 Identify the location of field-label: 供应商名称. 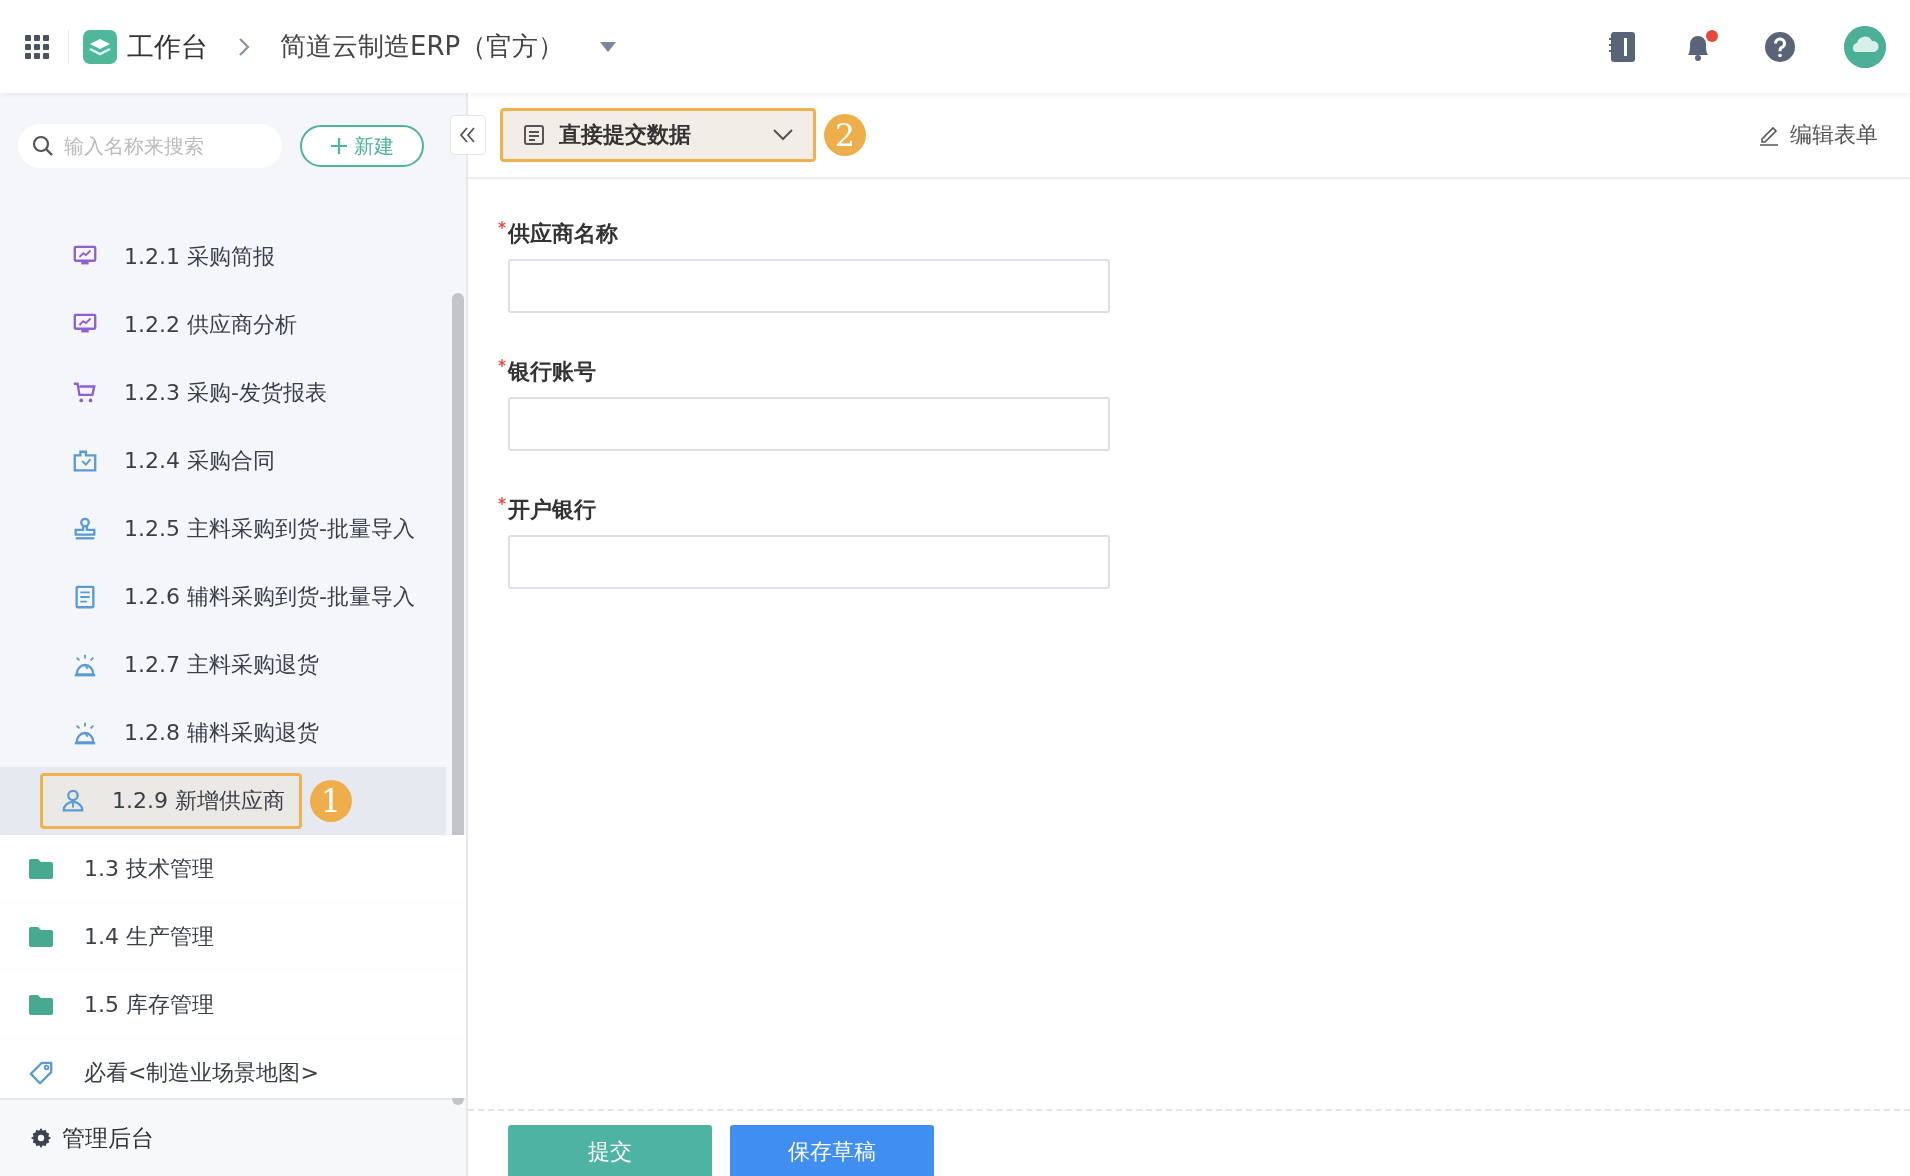
(563, 234).